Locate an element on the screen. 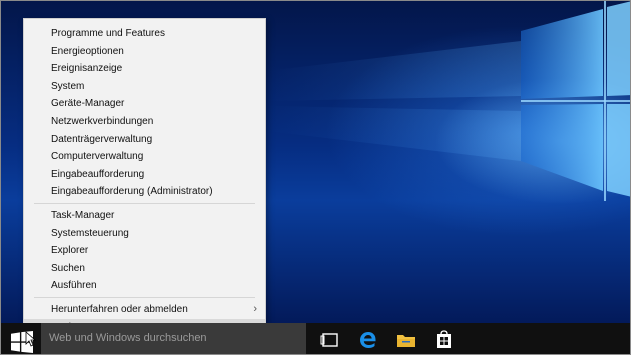  menu-item-geraete-manager: Geräte-Manager is located at coordinates (144, 103).